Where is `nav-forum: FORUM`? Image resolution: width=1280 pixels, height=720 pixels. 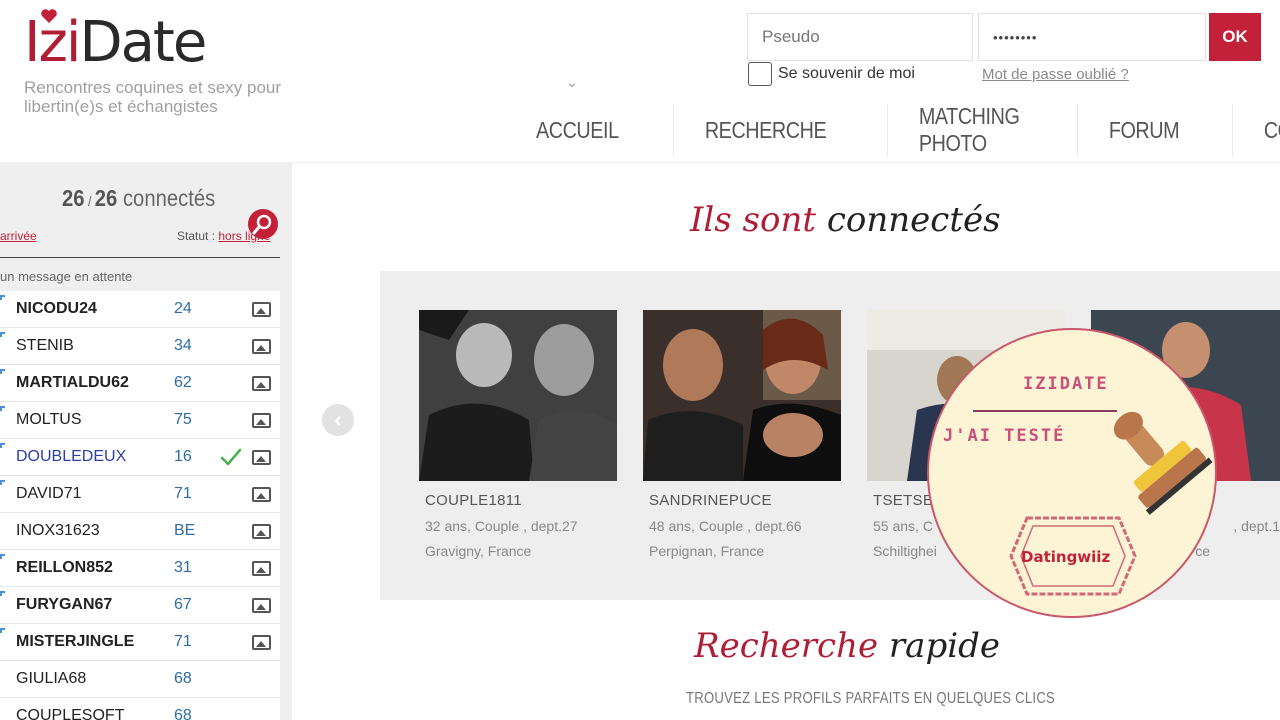 nav-forum: FORUM is located at coordinates (1143, 130).